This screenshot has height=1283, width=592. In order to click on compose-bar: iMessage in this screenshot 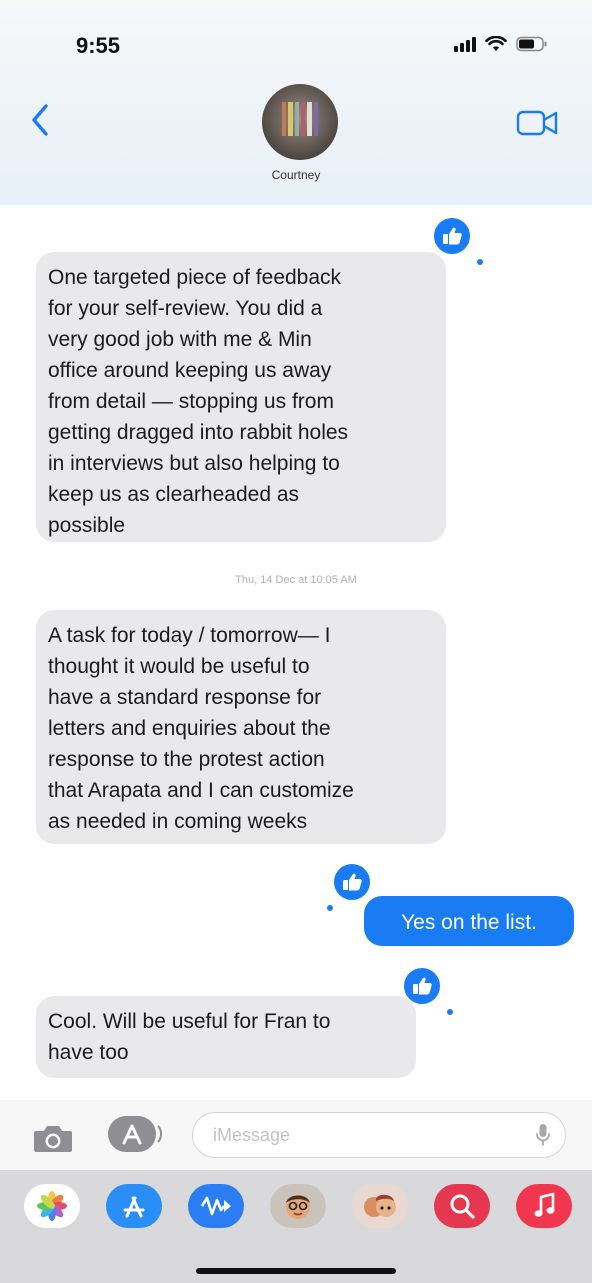, I will do `click(296, 1135)`.